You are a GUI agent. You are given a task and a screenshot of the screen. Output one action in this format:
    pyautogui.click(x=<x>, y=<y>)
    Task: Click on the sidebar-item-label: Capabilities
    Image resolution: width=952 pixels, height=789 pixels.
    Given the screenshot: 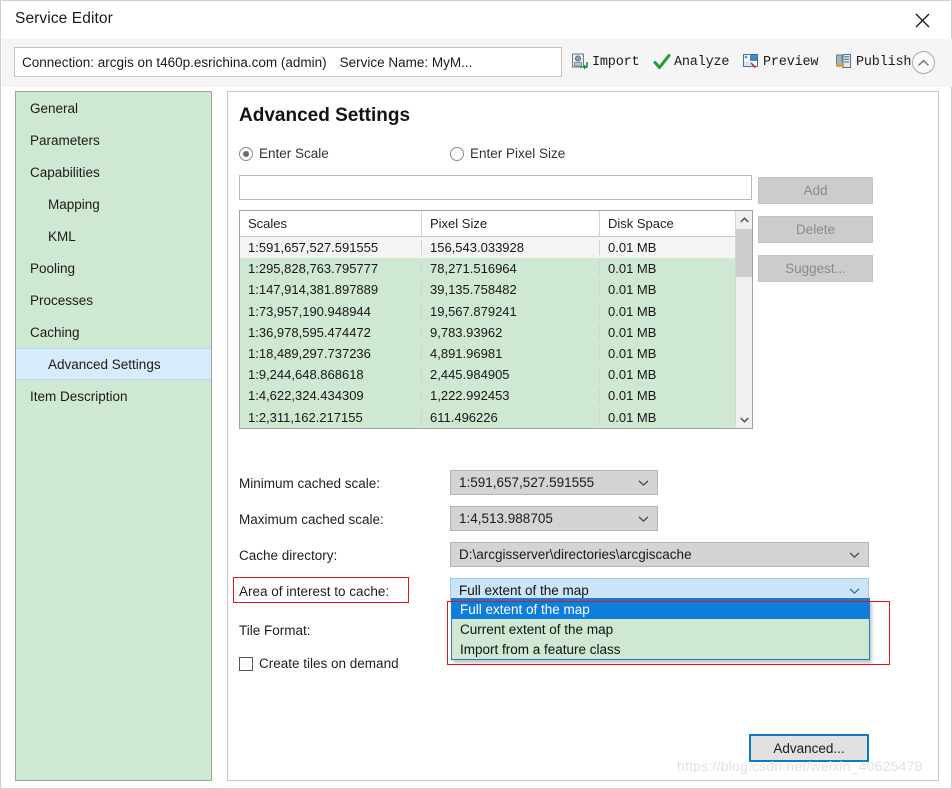 What is the action you would take?
    pyautogui.click(x=65, y=172)
    